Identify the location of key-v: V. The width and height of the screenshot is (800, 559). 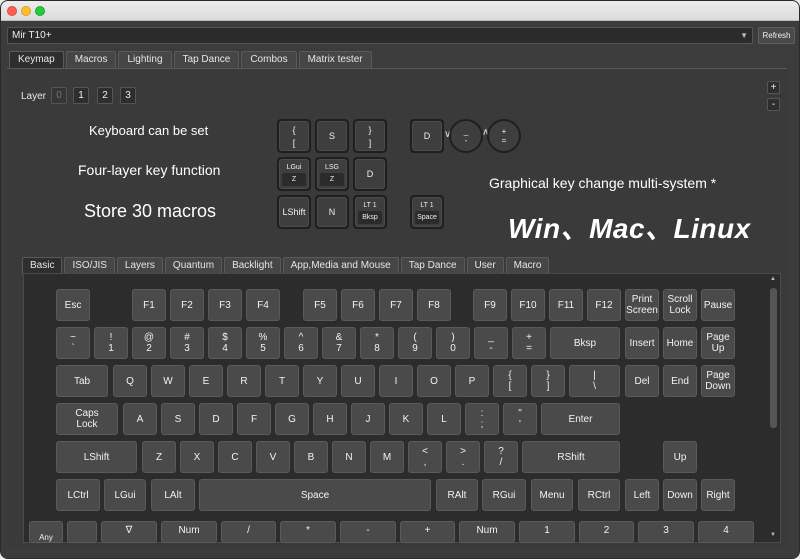
(273, 457).